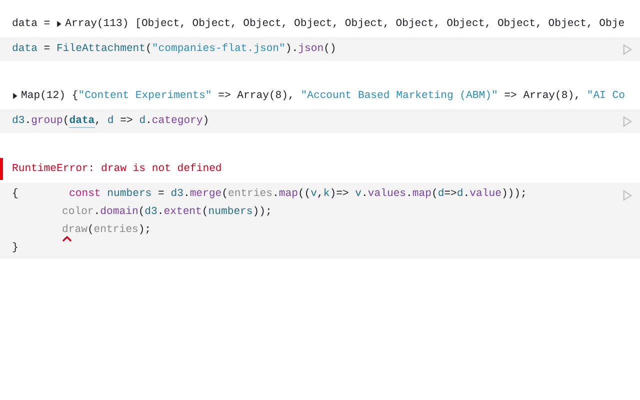 This screenshot has height=400, width=640. What do you see at coordinates (320, 169) in the screenshot?
I see `error-message: RuntimeError: draw is not defined` at bounding box center [320, 169].